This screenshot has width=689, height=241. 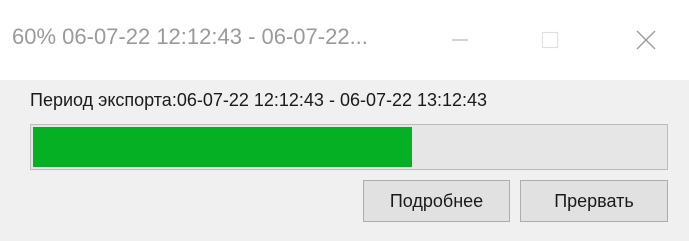 I want to click on details-button: Подробнее, so click(x=436, y=201).